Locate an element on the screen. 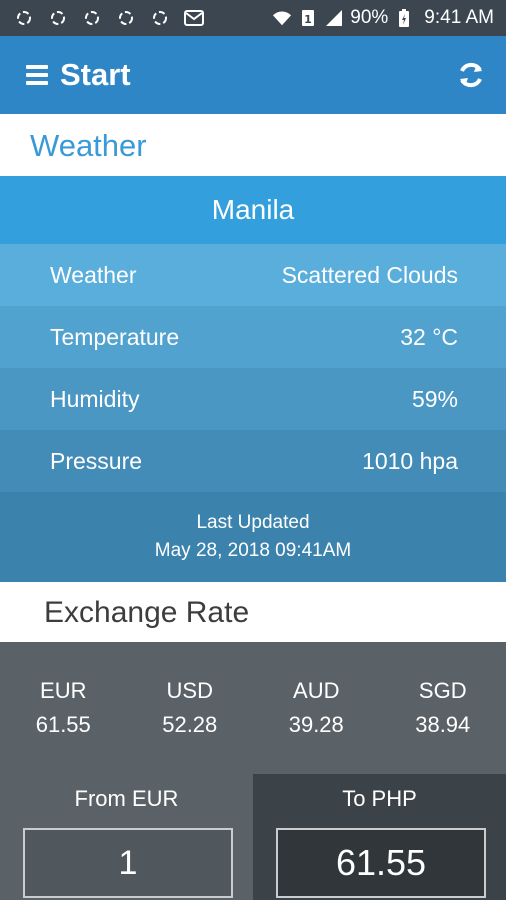  weather-section-header: Weather is located at coordinates (253, 145).